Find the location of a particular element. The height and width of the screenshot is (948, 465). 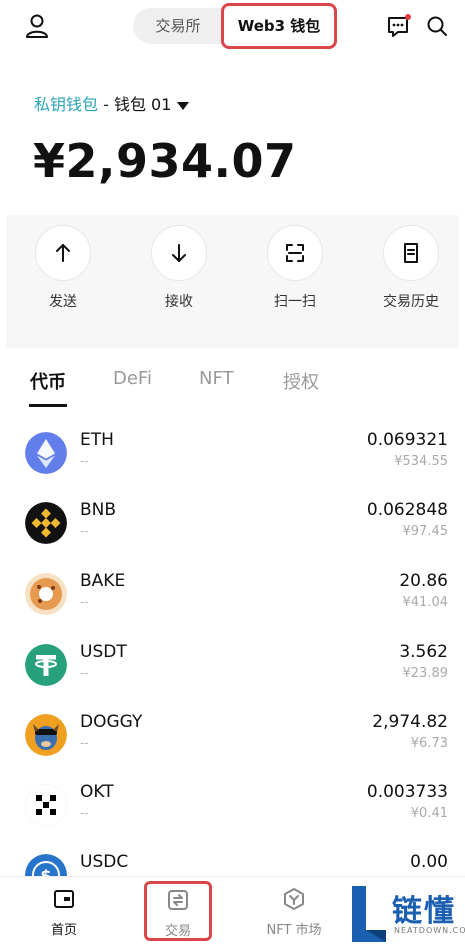

token-value: ¥23.89 is located at coordinates (425, 673).